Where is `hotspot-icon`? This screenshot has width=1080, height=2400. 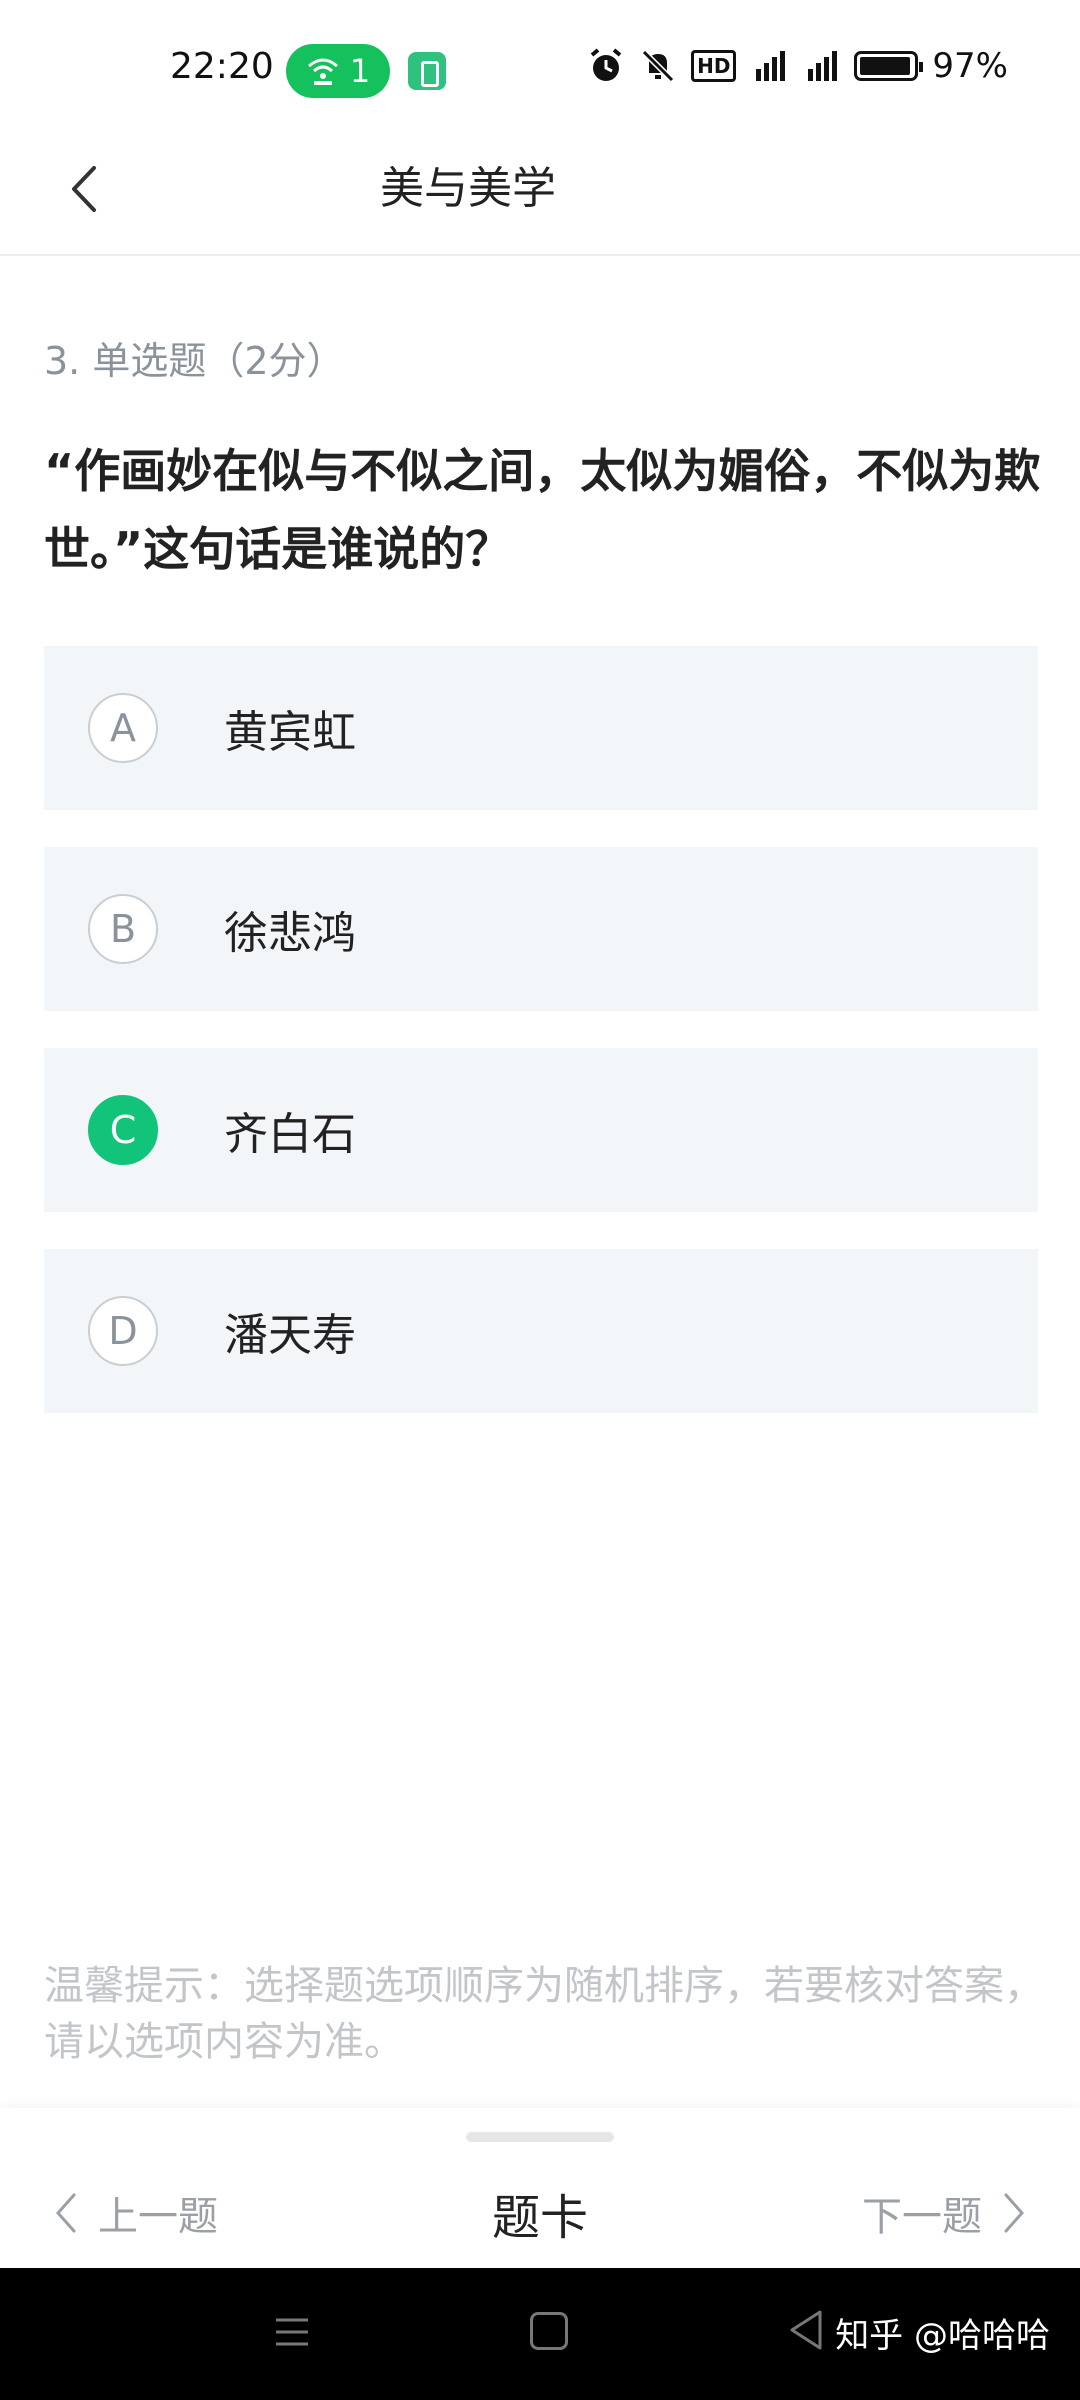
hotspot-icon is located at coordinates (322, 71).